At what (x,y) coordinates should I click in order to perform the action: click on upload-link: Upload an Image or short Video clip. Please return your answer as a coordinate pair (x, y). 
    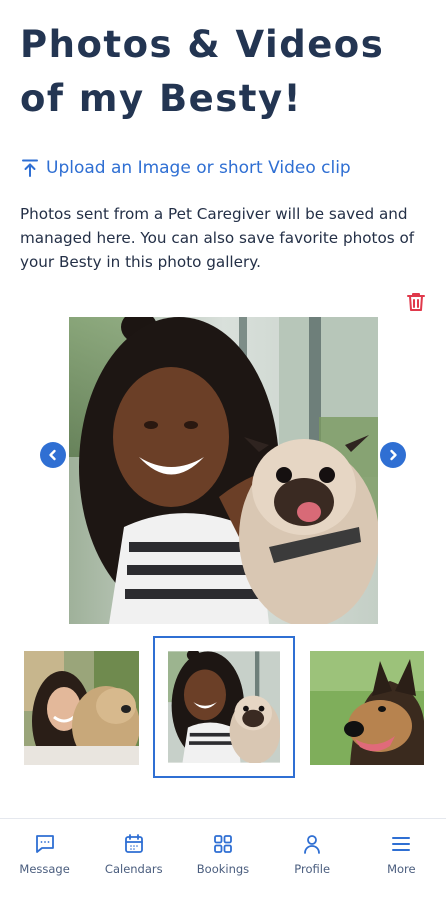
    Looking at the image, I should click on (185, 168).